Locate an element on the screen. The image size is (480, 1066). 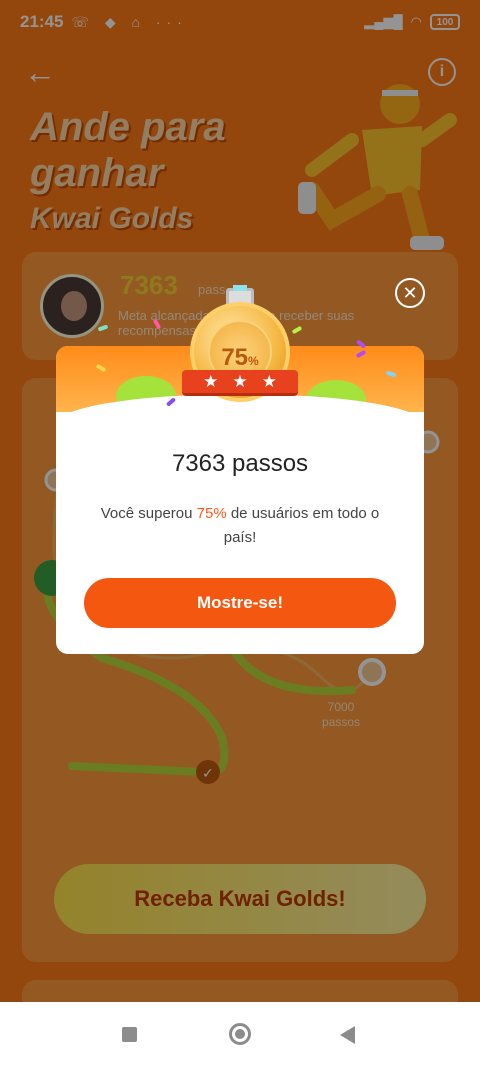
stars-ribbon: ★ ★ ★ is located at coordinates (240, 383).